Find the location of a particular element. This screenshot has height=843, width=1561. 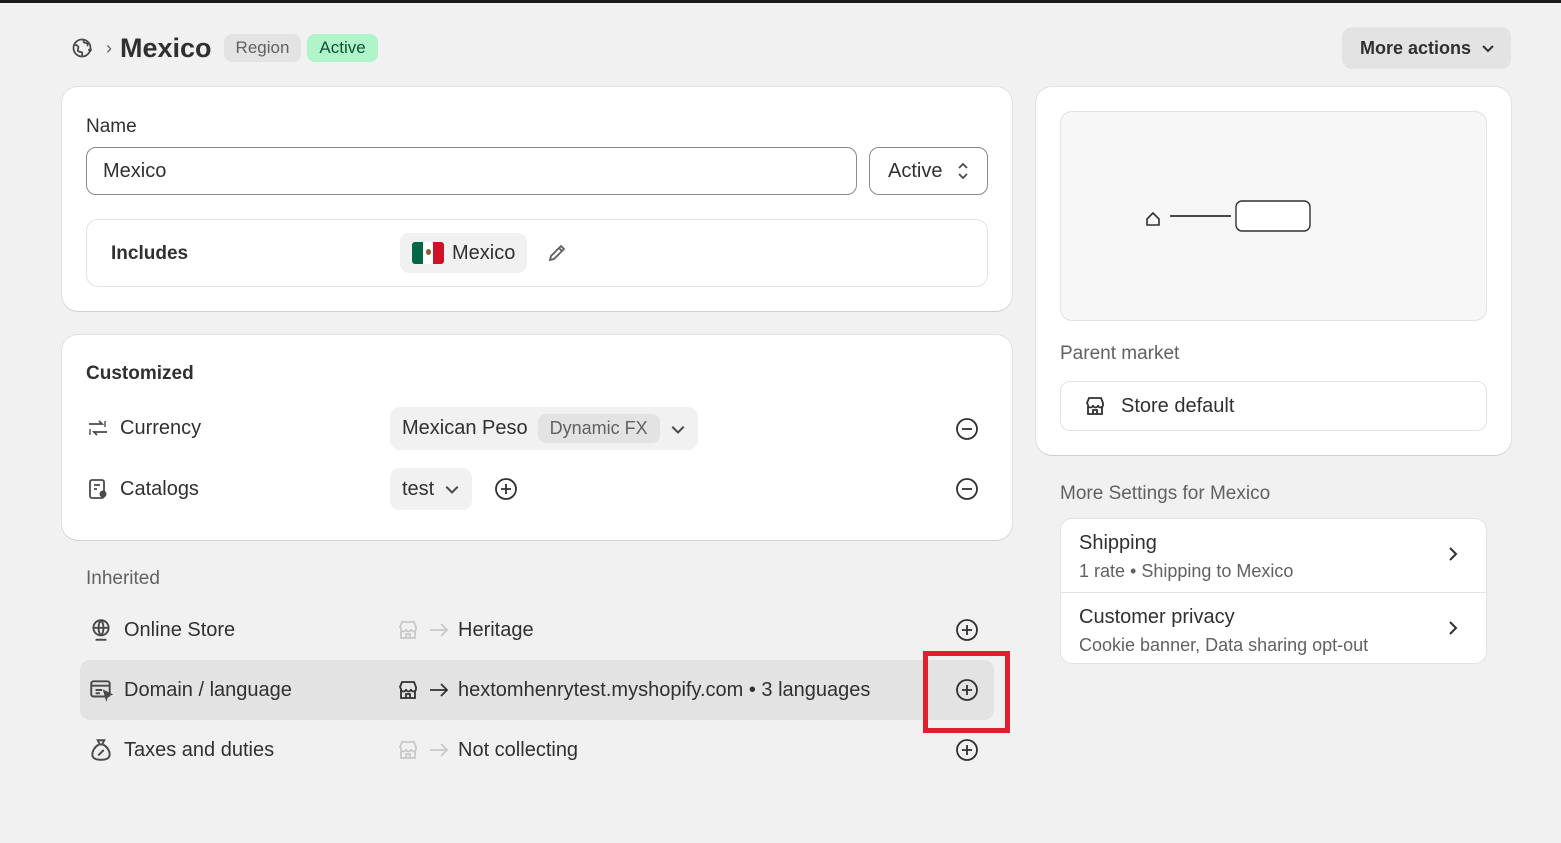

settings-item-shipping: Shipping 1 rate • Shipping to Mexico is located at coordinates (1273, 555).